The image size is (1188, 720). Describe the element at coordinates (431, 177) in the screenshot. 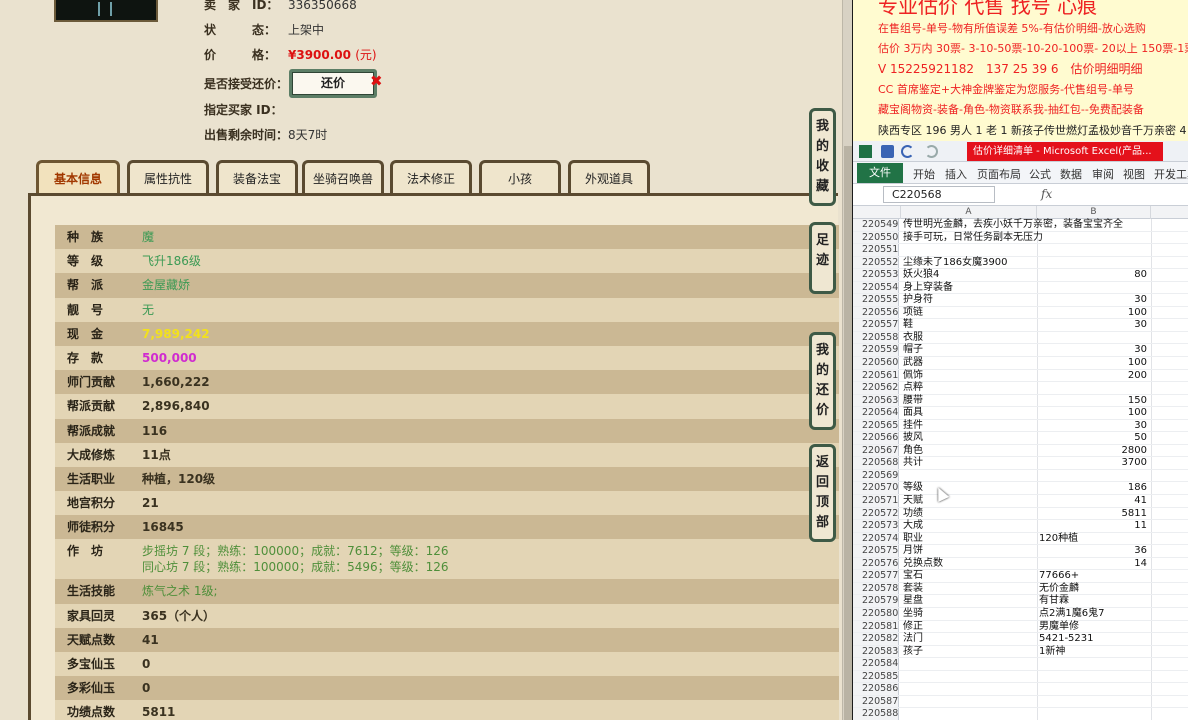

I see `tab-spell-correction: 法术修正` at that location.